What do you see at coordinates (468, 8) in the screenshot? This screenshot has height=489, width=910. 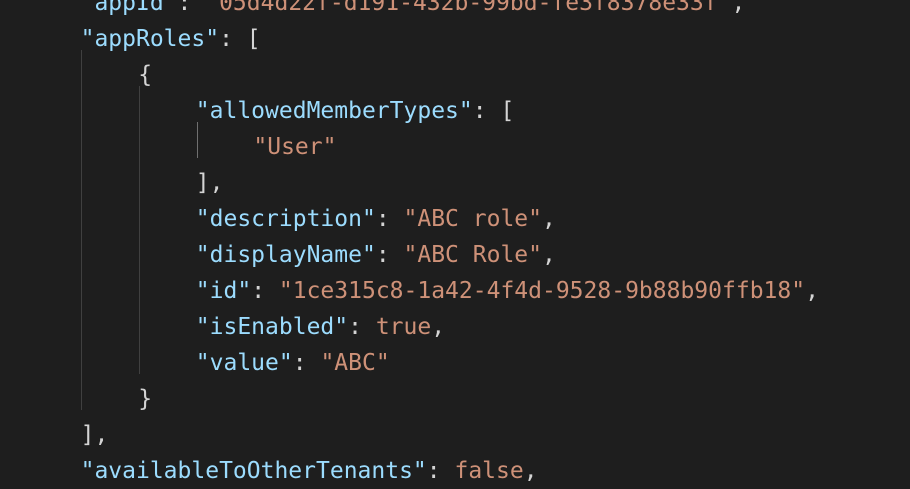 I see `json-value: "05d4d22f-d191-432b-99bd-fe3f8378e33f"` at bounding box center [468, 8].